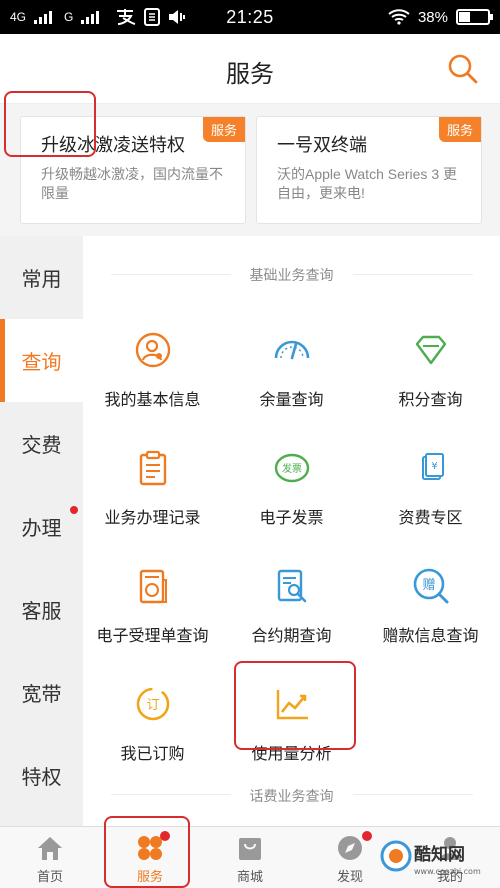  Describe the element at coordinates (291, 518) in the screenshot. I see `grid-label: 电子发票` at that location.